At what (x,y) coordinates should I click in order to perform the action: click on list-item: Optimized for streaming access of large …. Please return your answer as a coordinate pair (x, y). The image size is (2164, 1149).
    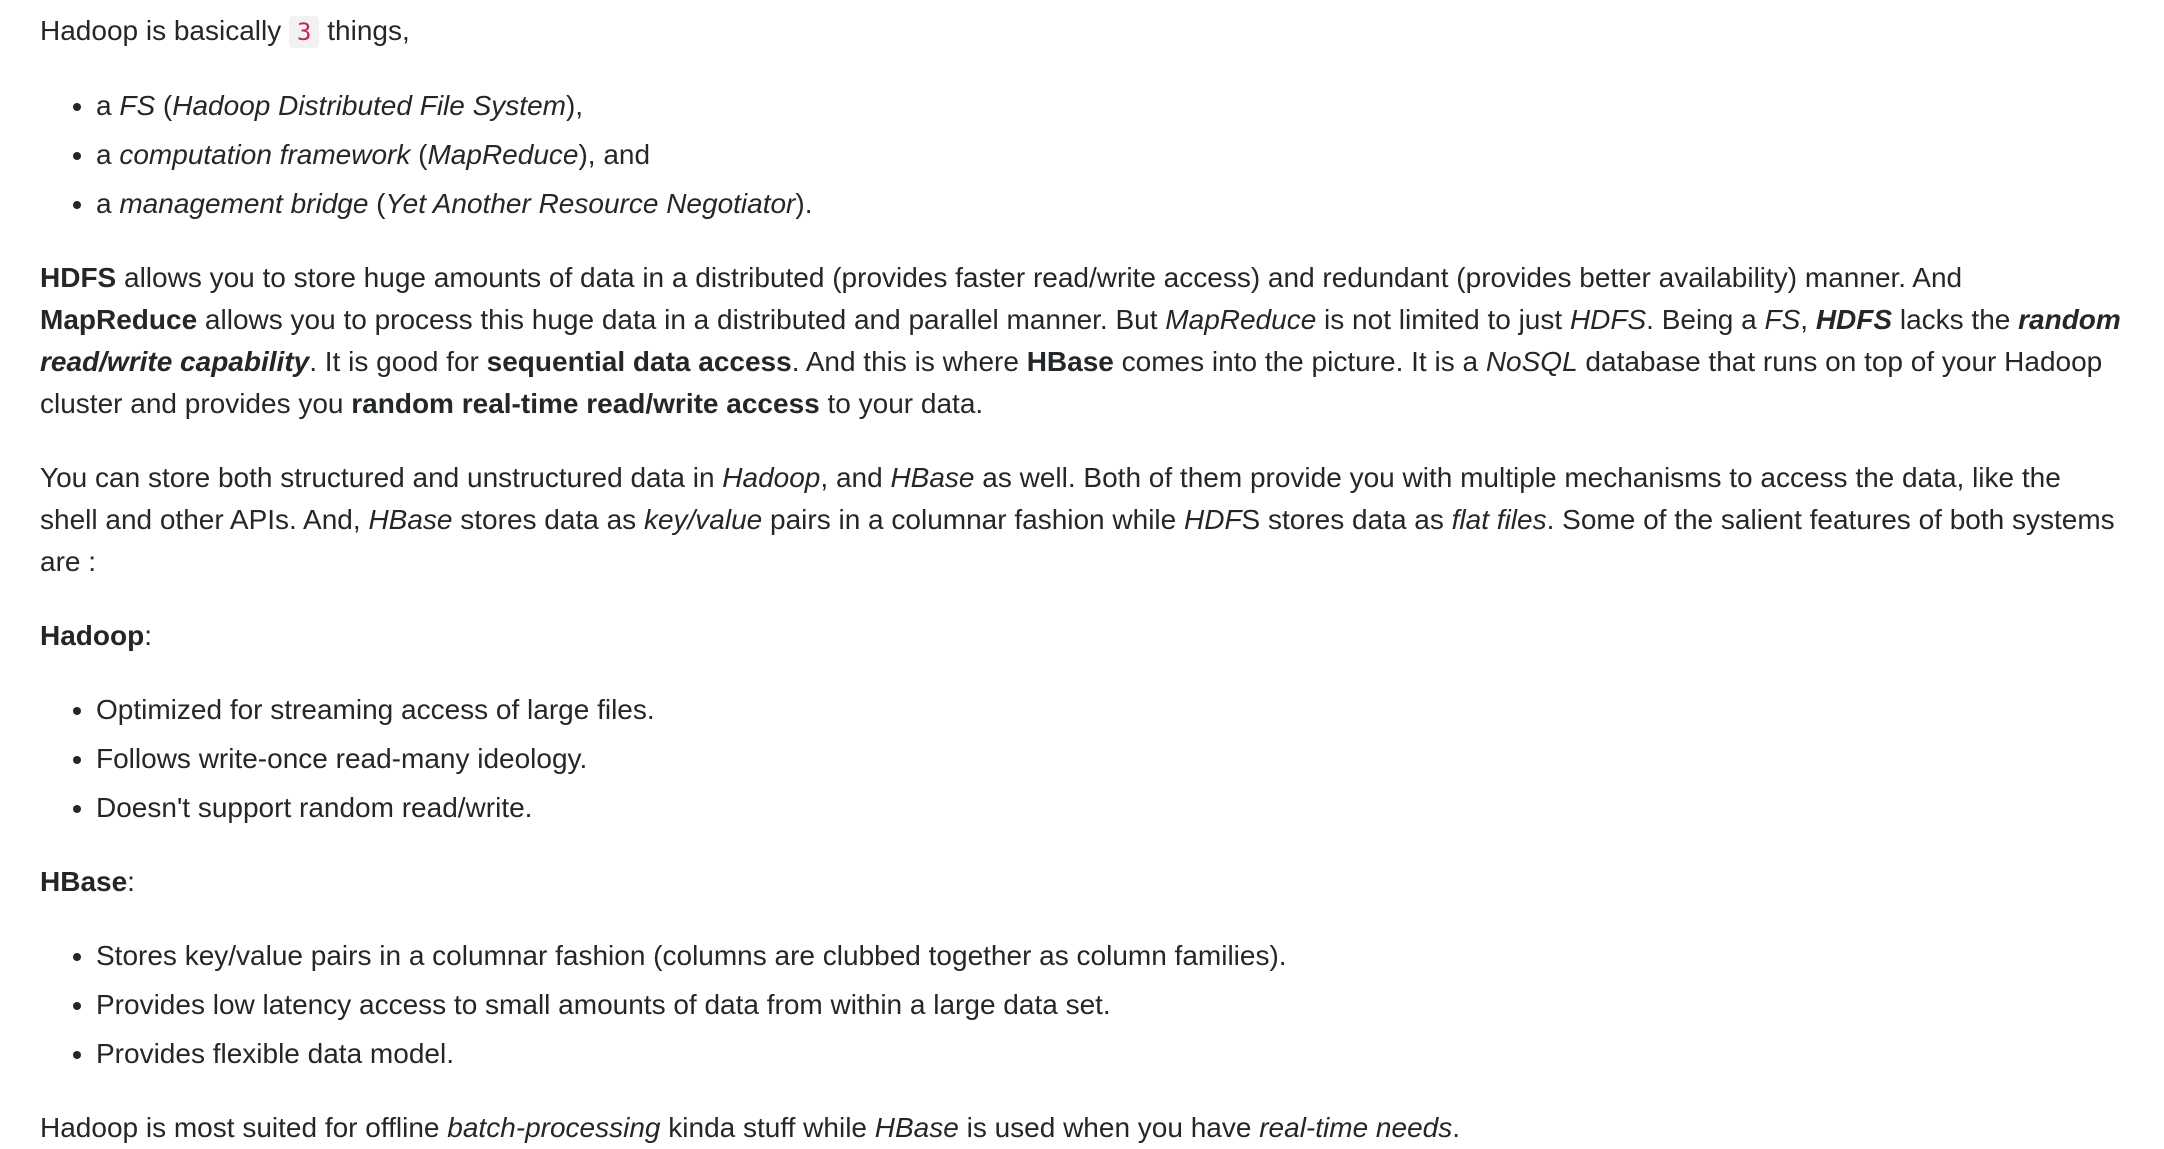
    Looking at the image, I should click on (1110, 710).